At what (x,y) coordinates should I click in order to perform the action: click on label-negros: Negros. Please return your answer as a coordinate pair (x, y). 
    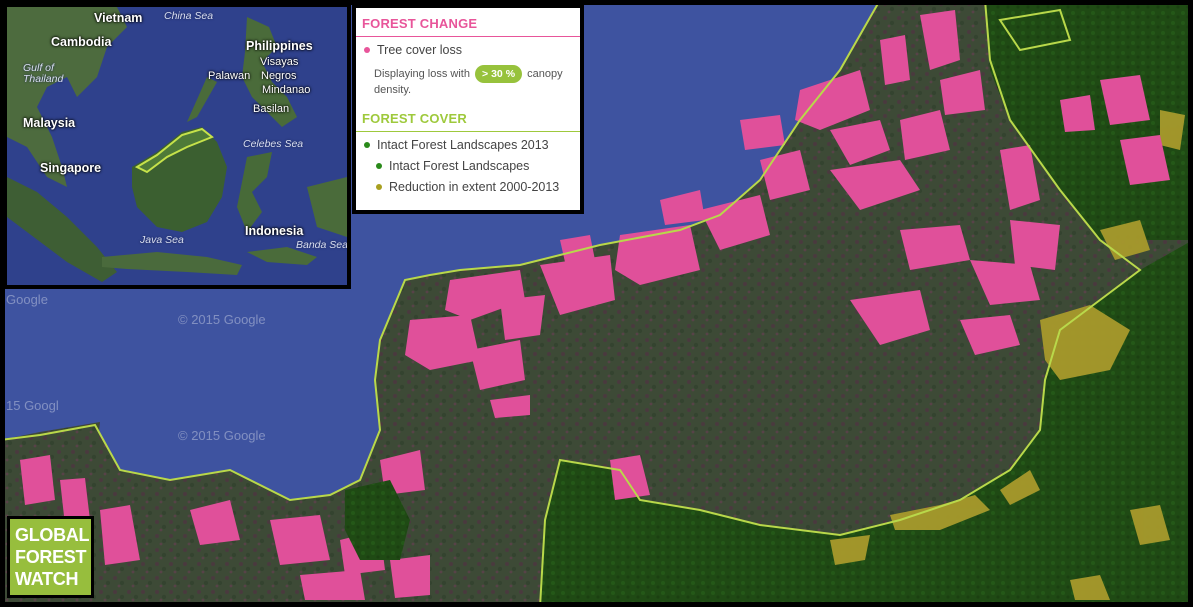
    Looking at the image, I should click on (279, 76).